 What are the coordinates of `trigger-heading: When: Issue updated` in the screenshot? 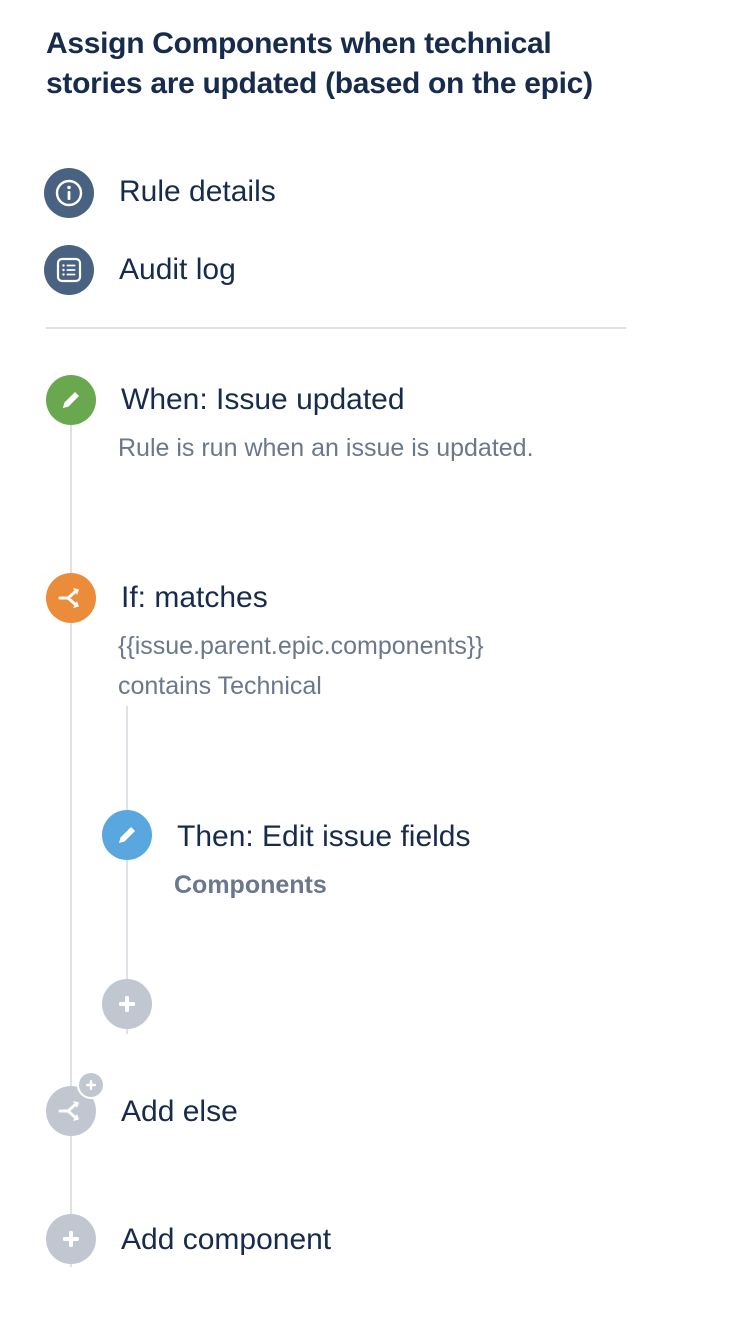 It's located at (263, 399).